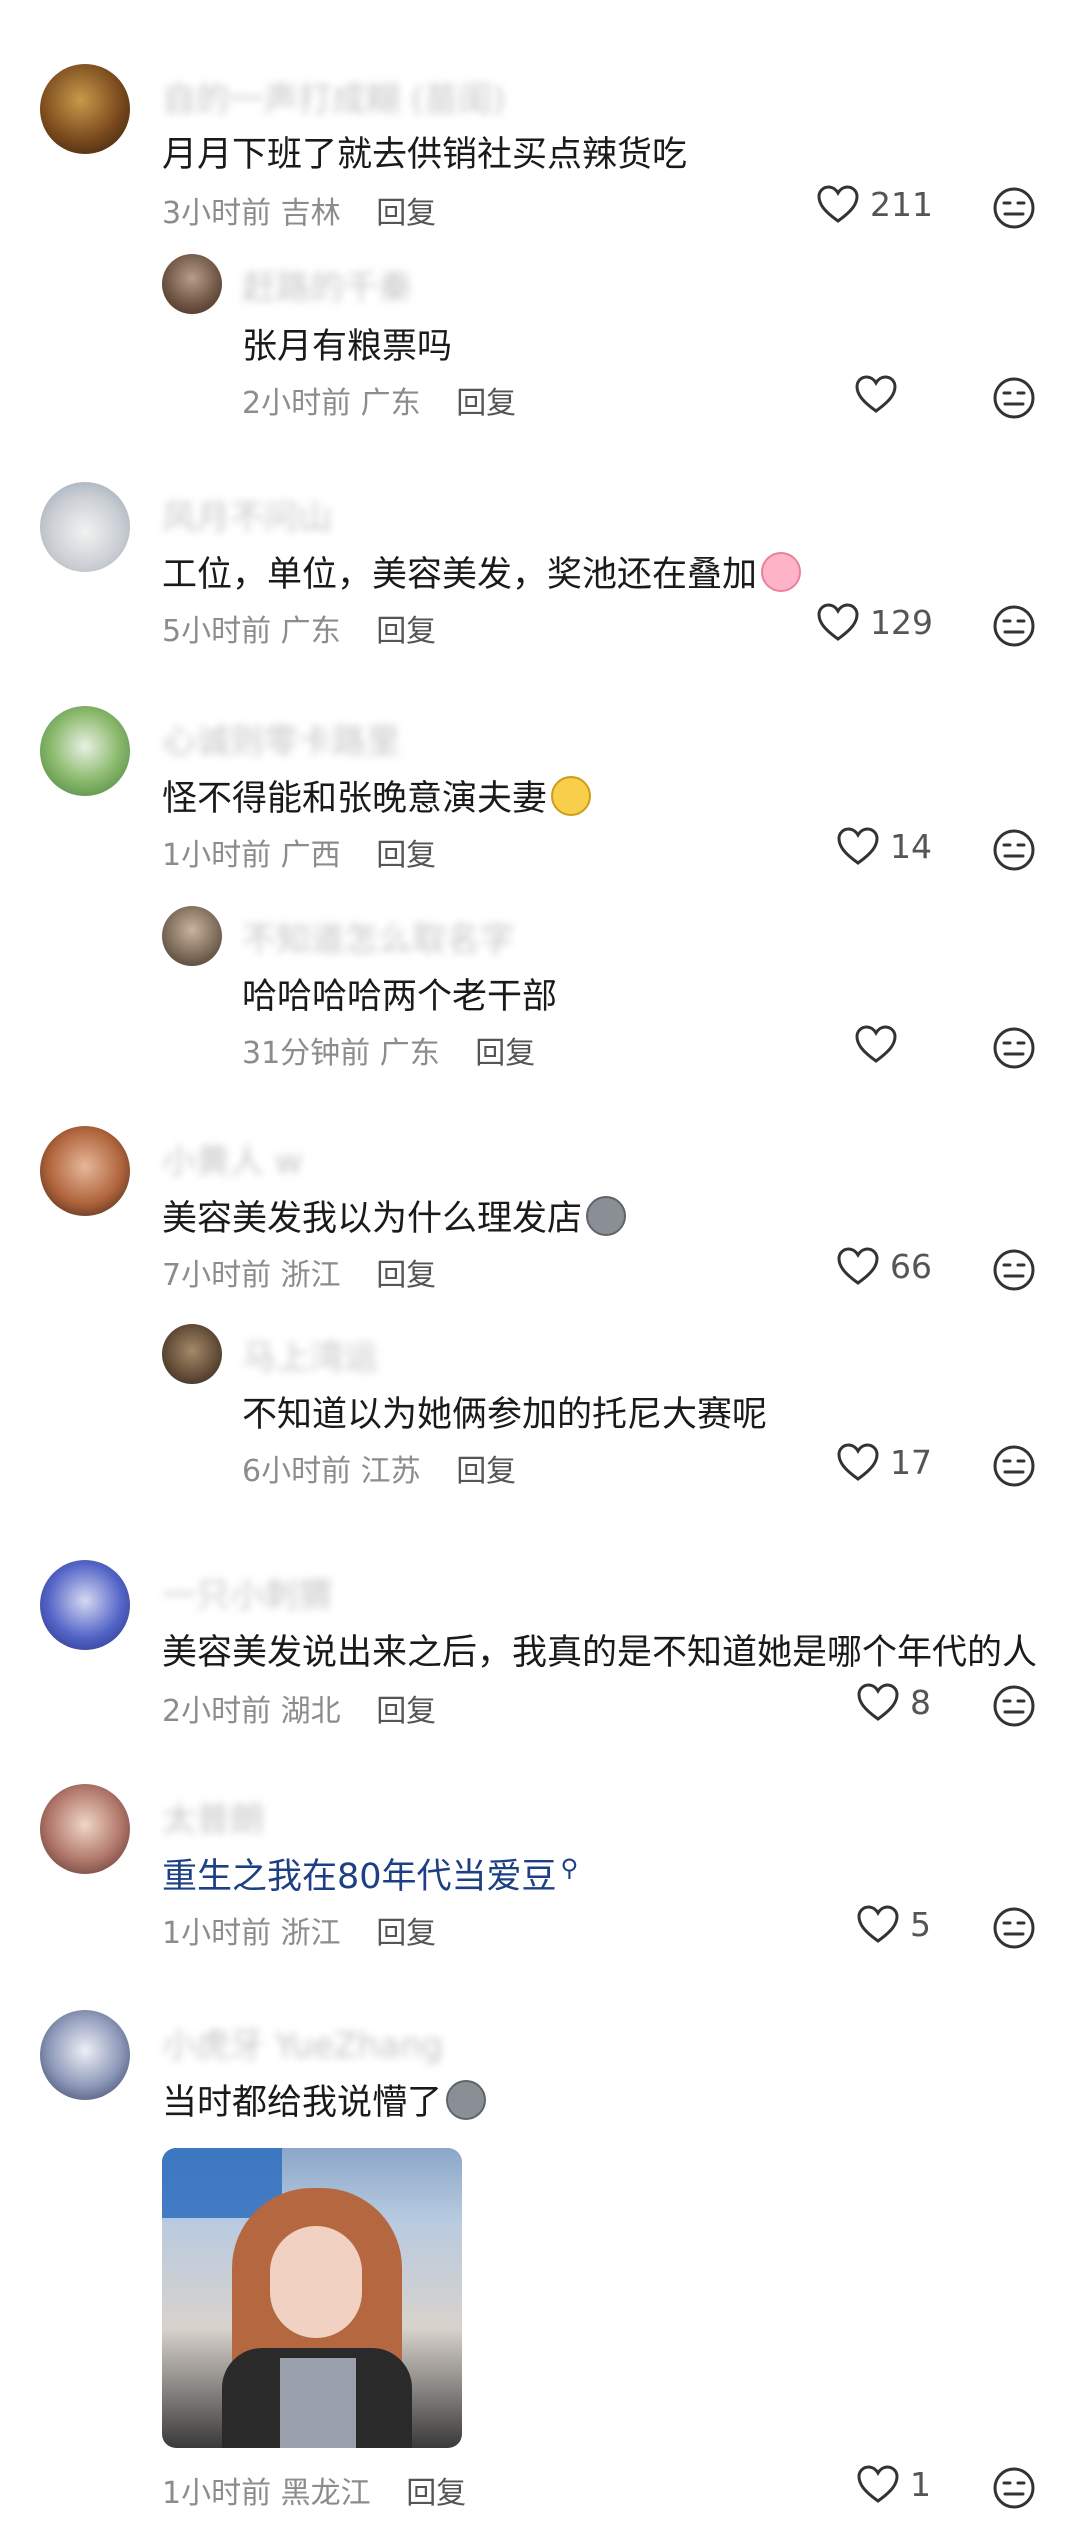 The height and width of the screenshot is (2532, 1080). What do you see at coordinates (232, 1158) in the screenshot?
I see `username: 小黄人 w` at bounding box center [232, 1158].